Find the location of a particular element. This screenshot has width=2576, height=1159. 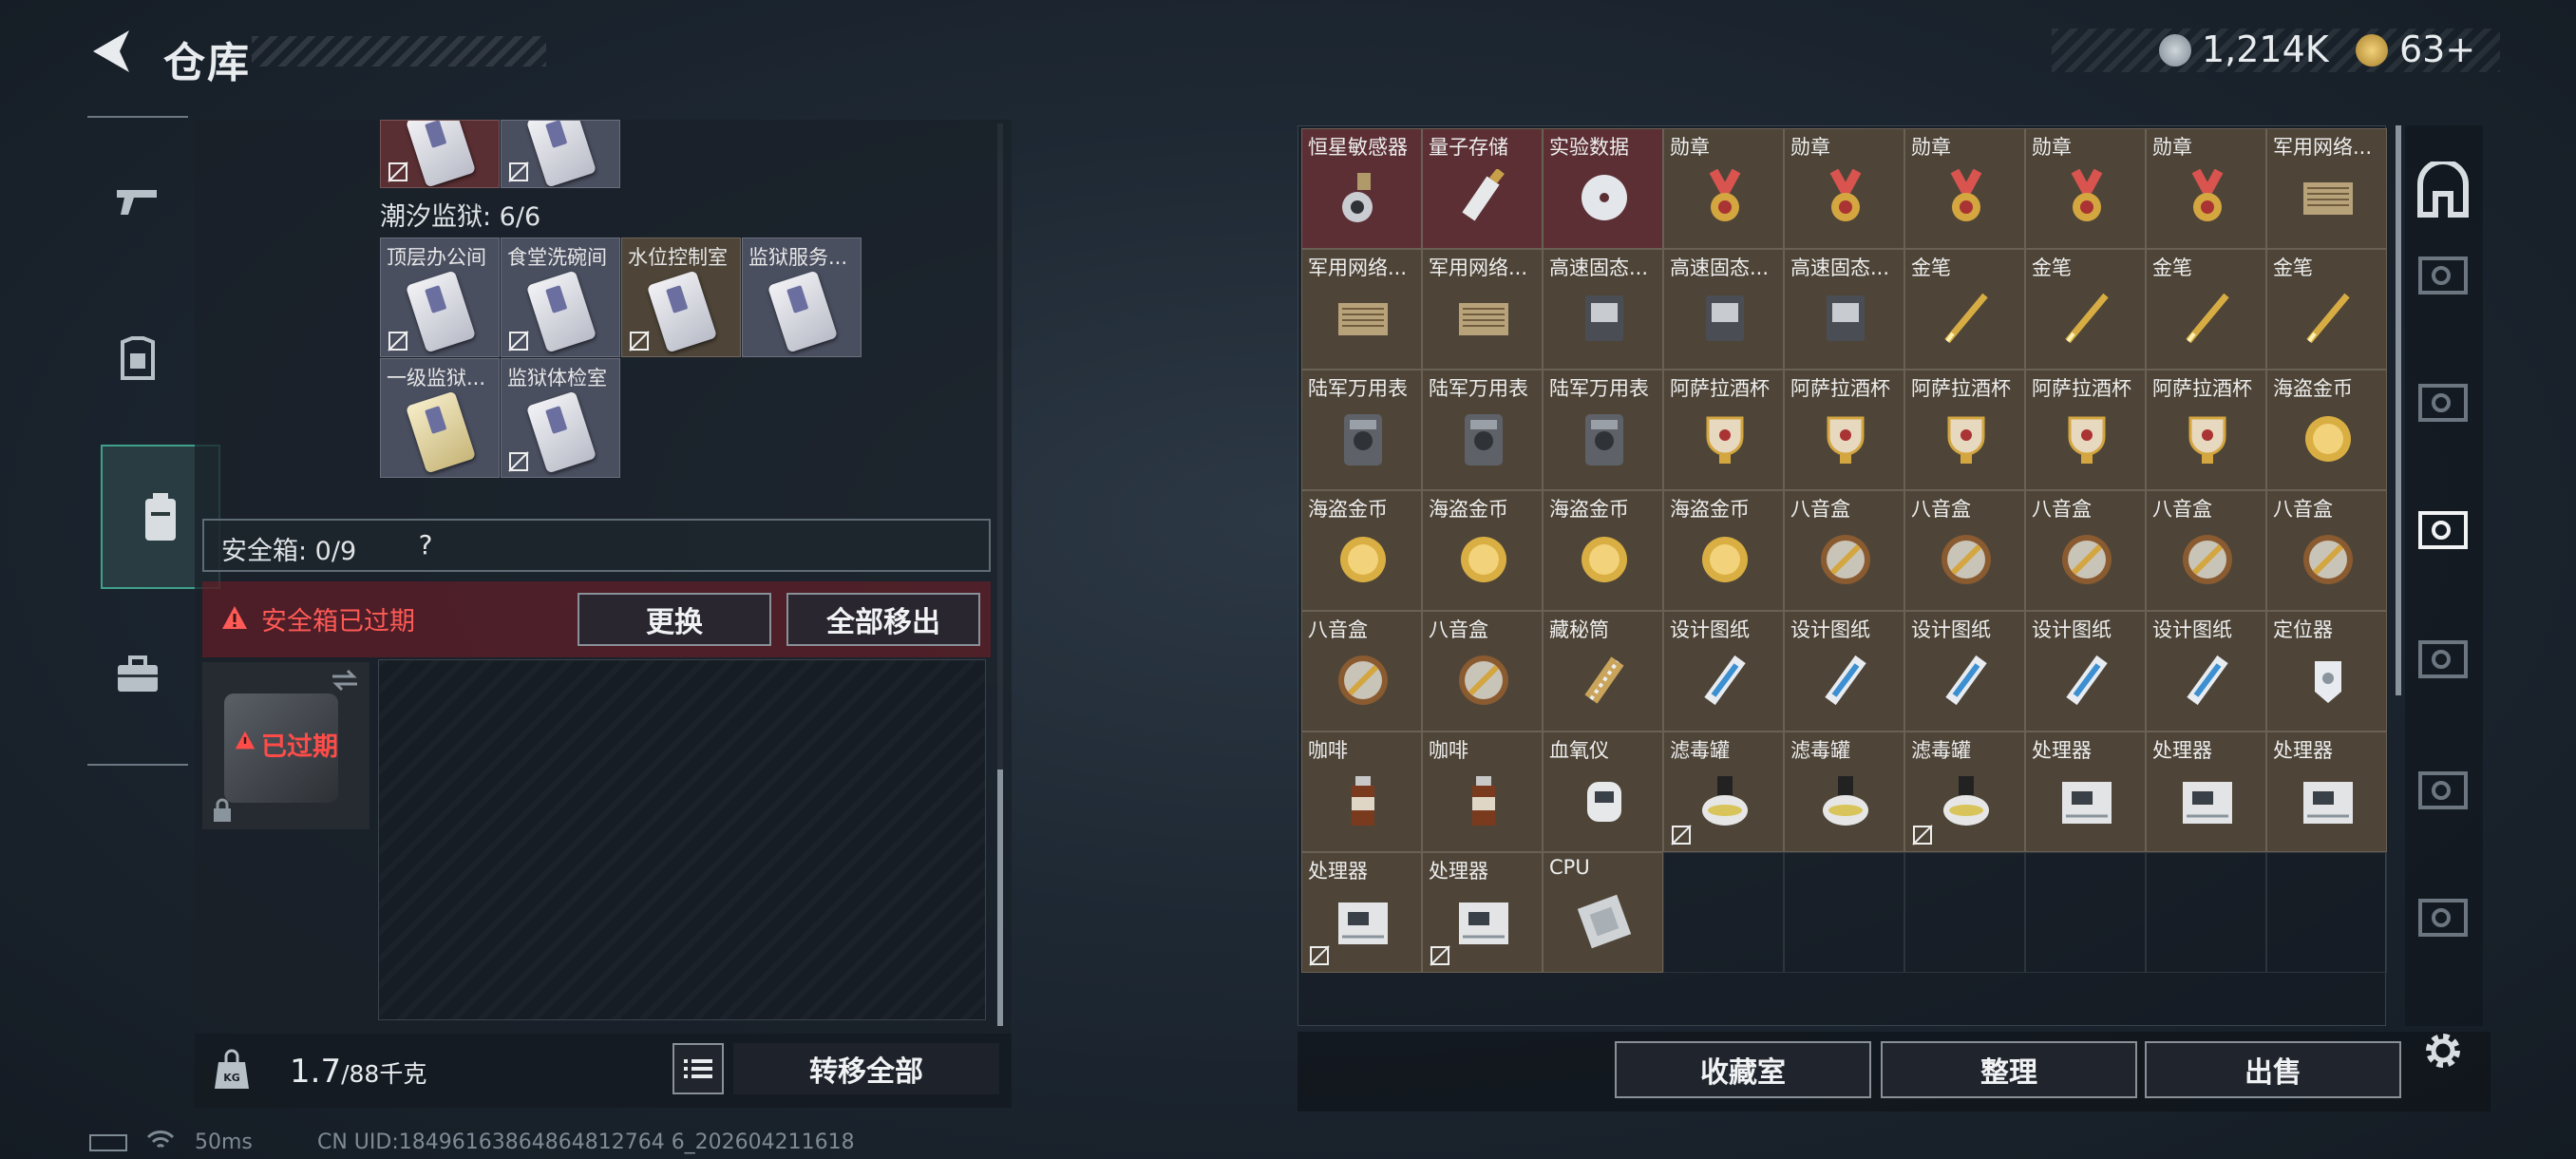

tab-case is located at coordinates (138, 675).